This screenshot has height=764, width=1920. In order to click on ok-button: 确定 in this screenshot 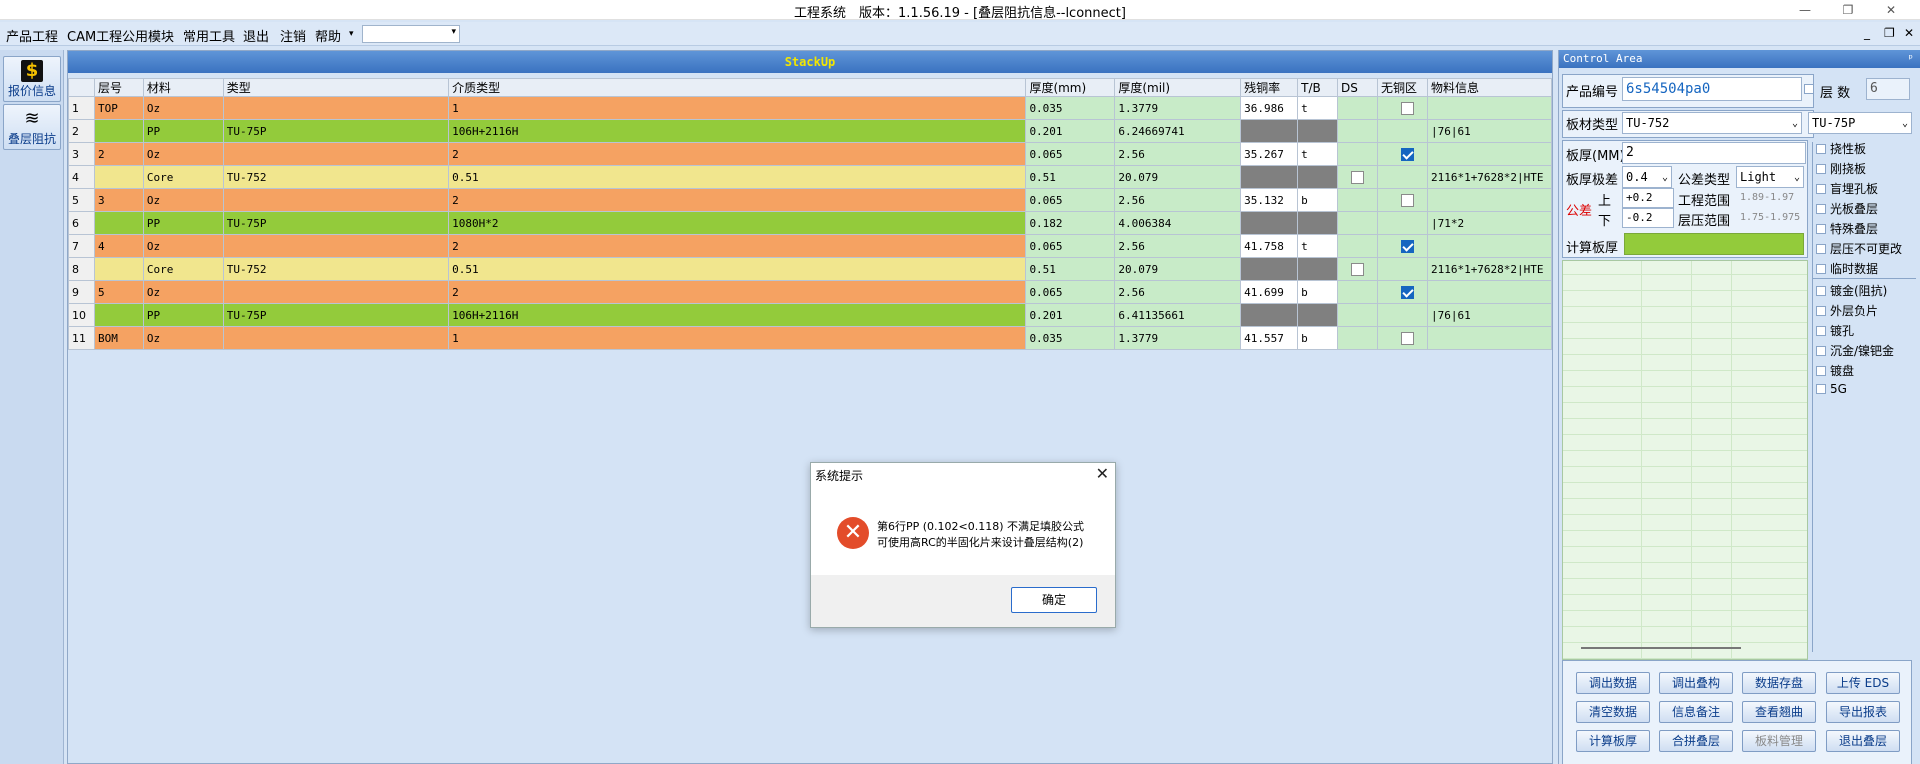, I will do `click(1054, 600)`.